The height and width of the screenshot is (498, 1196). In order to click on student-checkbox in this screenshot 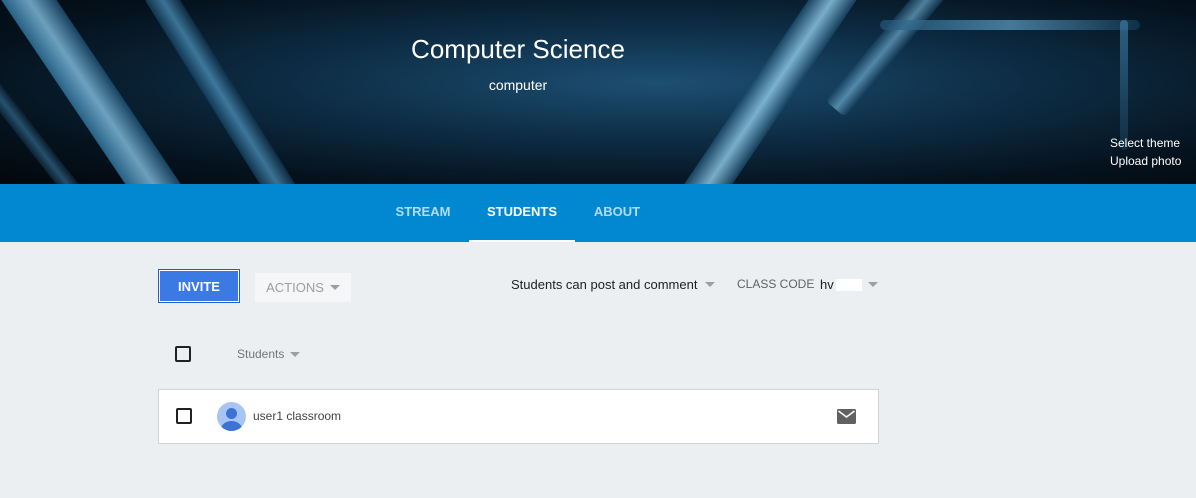, I will do `click(184, 416)`.